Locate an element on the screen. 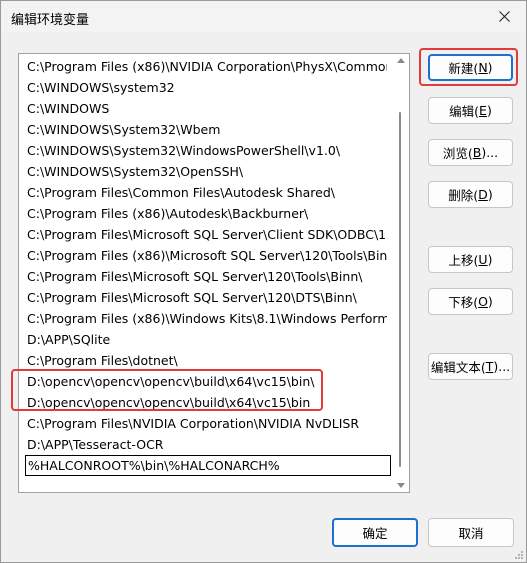  delete-button: 删除(D) is located at coordinates (470, 194).